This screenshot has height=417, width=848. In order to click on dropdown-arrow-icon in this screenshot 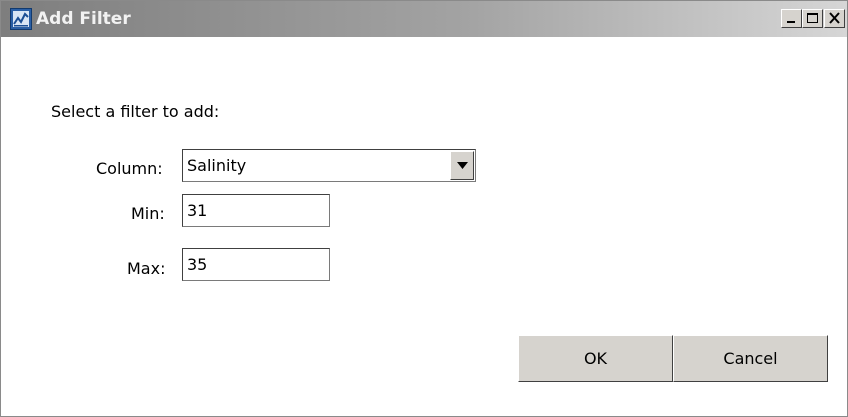, I will do `click(462, 165)`.